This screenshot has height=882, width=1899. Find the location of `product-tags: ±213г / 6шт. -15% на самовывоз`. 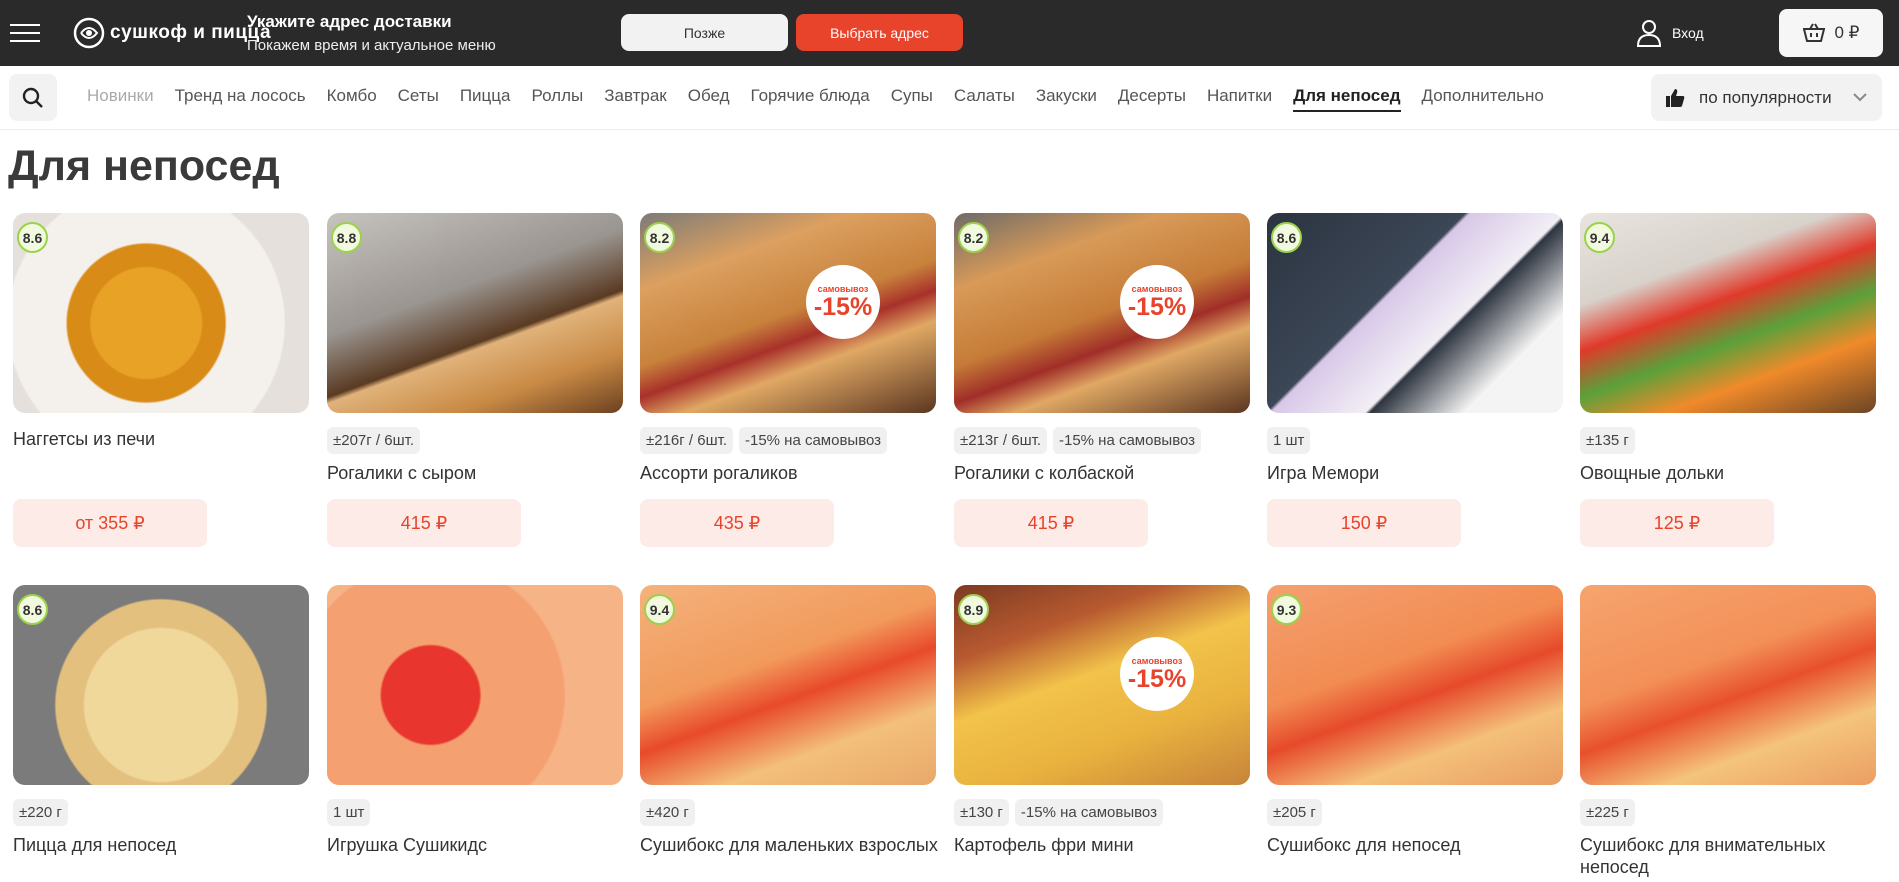

product-tags: ±213г / 6шт. -15% на самовывоз is located at coordinates (1078, 440).